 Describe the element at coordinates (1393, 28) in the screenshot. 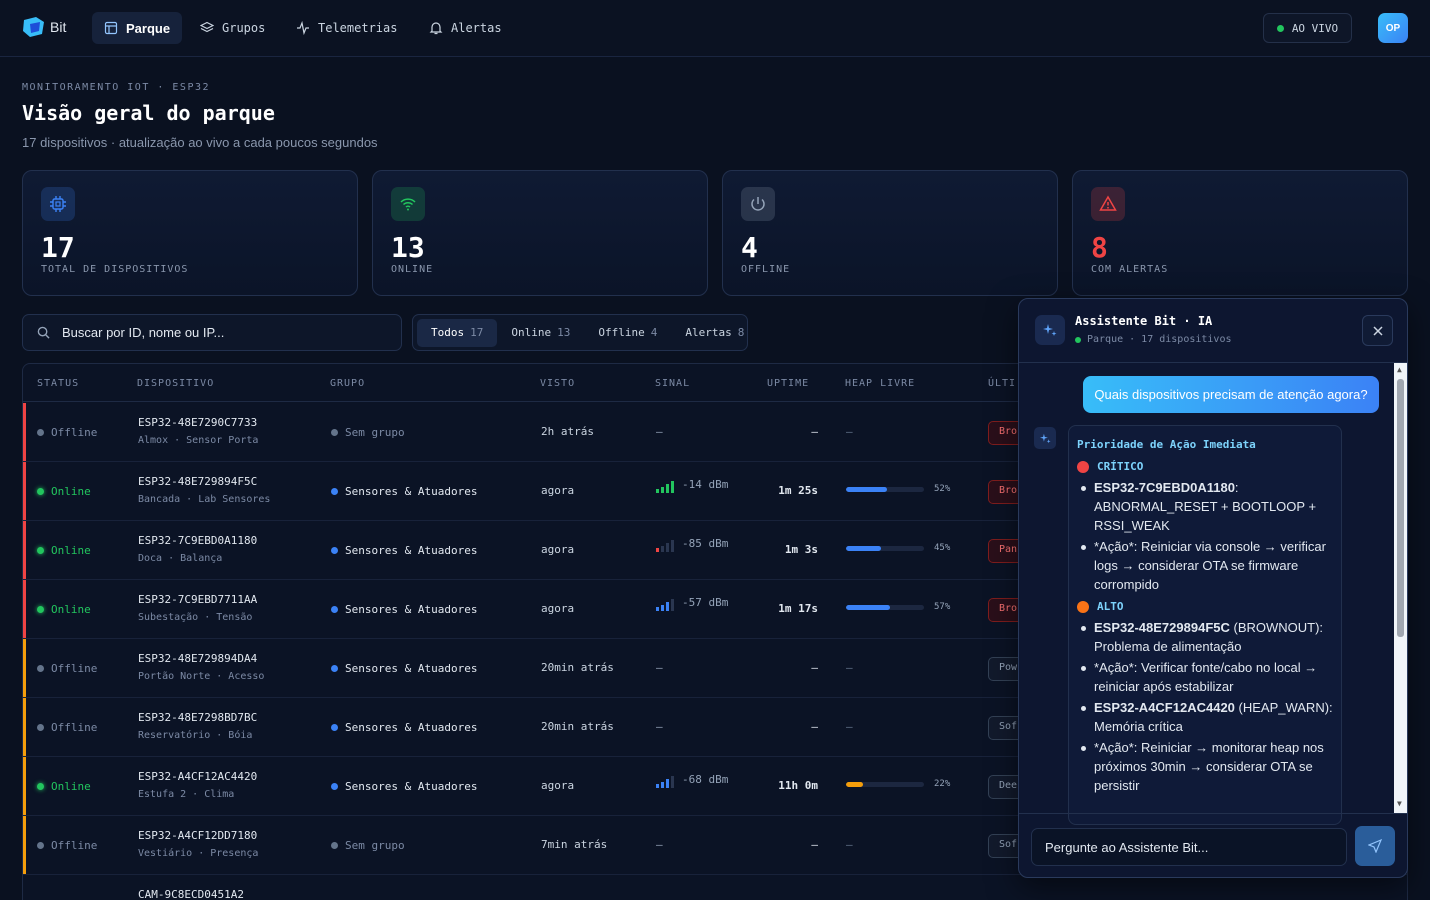

I see `user-avatar: OP` at that location.